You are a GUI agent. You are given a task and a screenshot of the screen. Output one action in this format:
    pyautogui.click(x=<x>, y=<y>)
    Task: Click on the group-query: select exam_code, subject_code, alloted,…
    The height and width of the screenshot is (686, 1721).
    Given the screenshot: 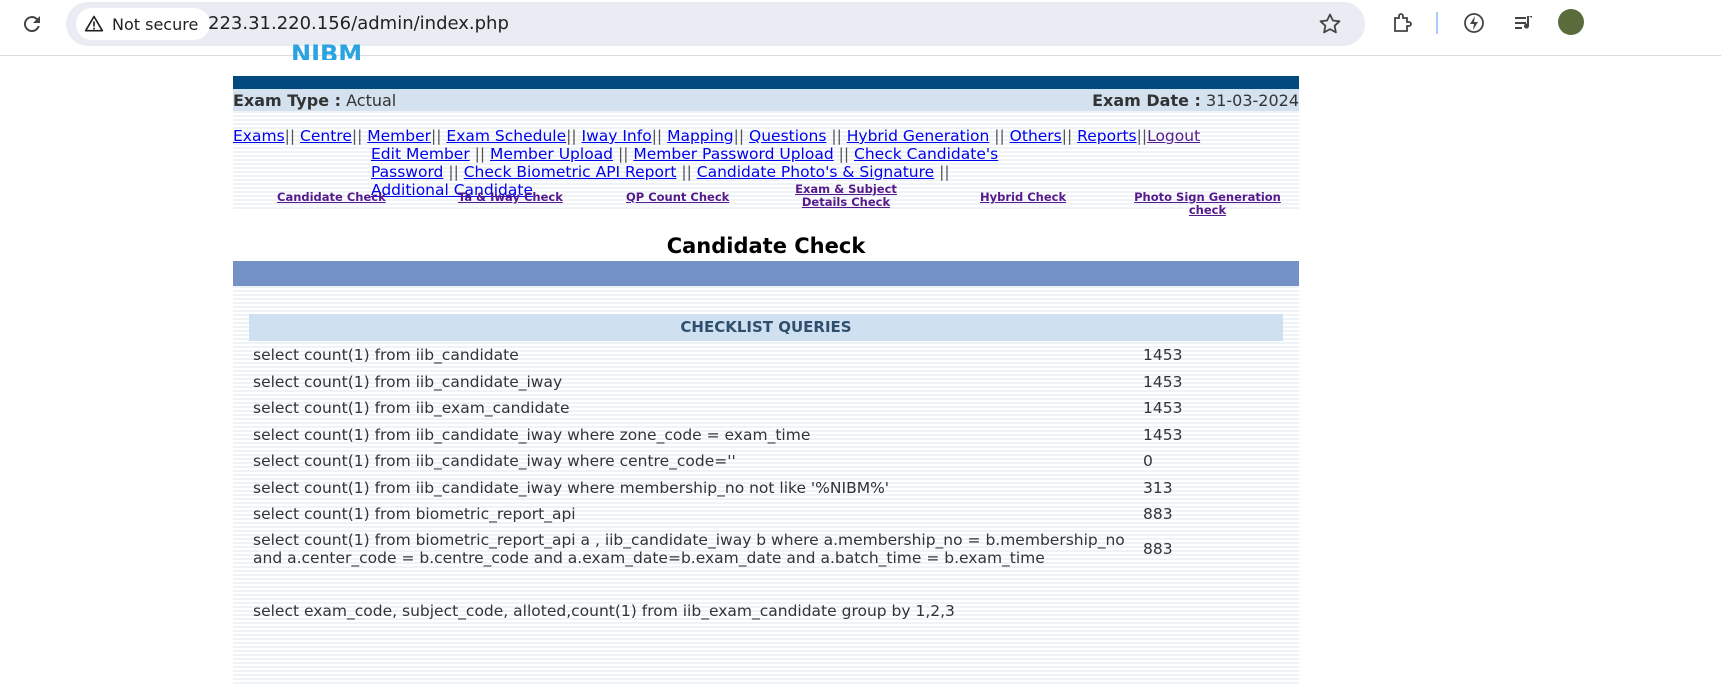 What is the action you would take?
    pyautogui.click(x=604, y=611)
    